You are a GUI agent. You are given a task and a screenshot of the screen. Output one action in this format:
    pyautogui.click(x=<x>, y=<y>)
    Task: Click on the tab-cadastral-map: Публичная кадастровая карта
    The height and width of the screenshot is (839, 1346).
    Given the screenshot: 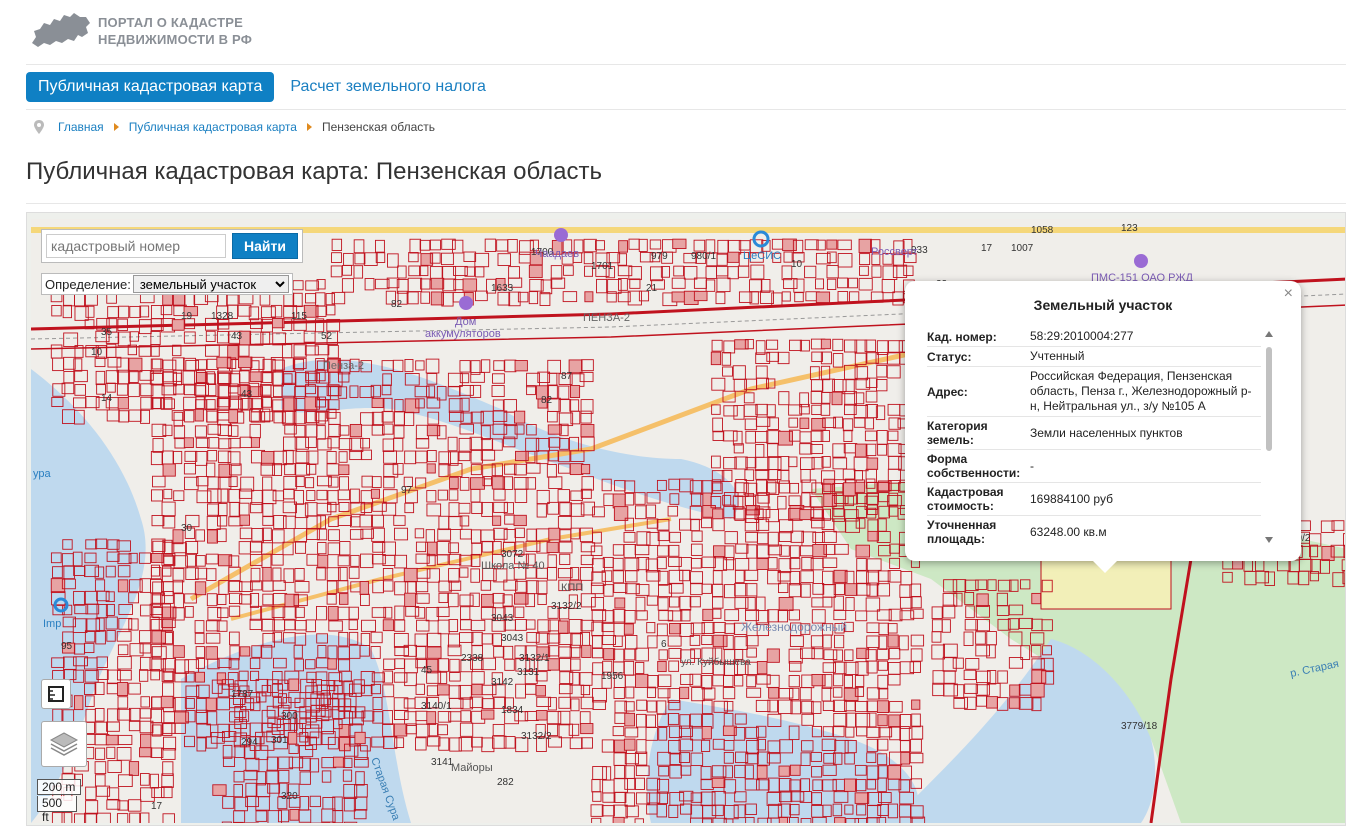 What is the action you would take?
    pyautogui.click(x=150, y=87)
    